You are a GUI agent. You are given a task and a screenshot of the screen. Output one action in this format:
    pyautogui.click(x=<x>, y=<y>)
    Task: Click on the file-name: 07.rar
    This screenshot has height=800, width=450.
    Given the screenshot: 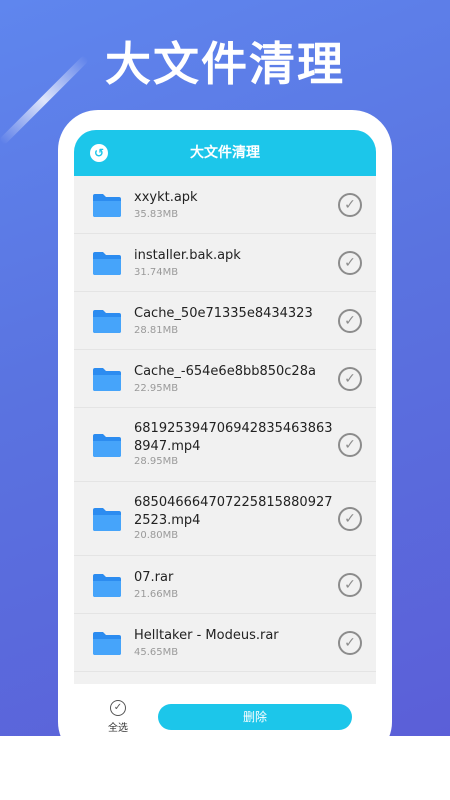 What is the action you would take?
    pyautogui.click(x=154, y=577)
    